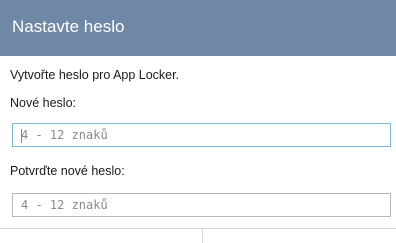  Describe the element at coordinates (21, 136) in the screenshot. I see `text-cursor` at that location.